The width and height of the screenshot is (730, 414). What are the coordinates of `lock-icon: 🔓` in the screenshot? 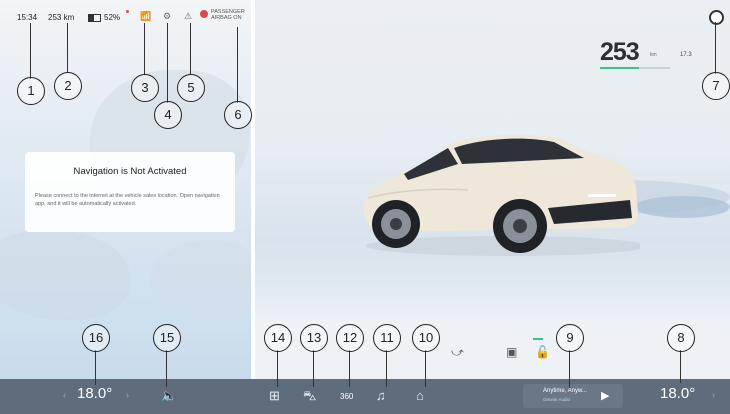 It's located at (542, 352).